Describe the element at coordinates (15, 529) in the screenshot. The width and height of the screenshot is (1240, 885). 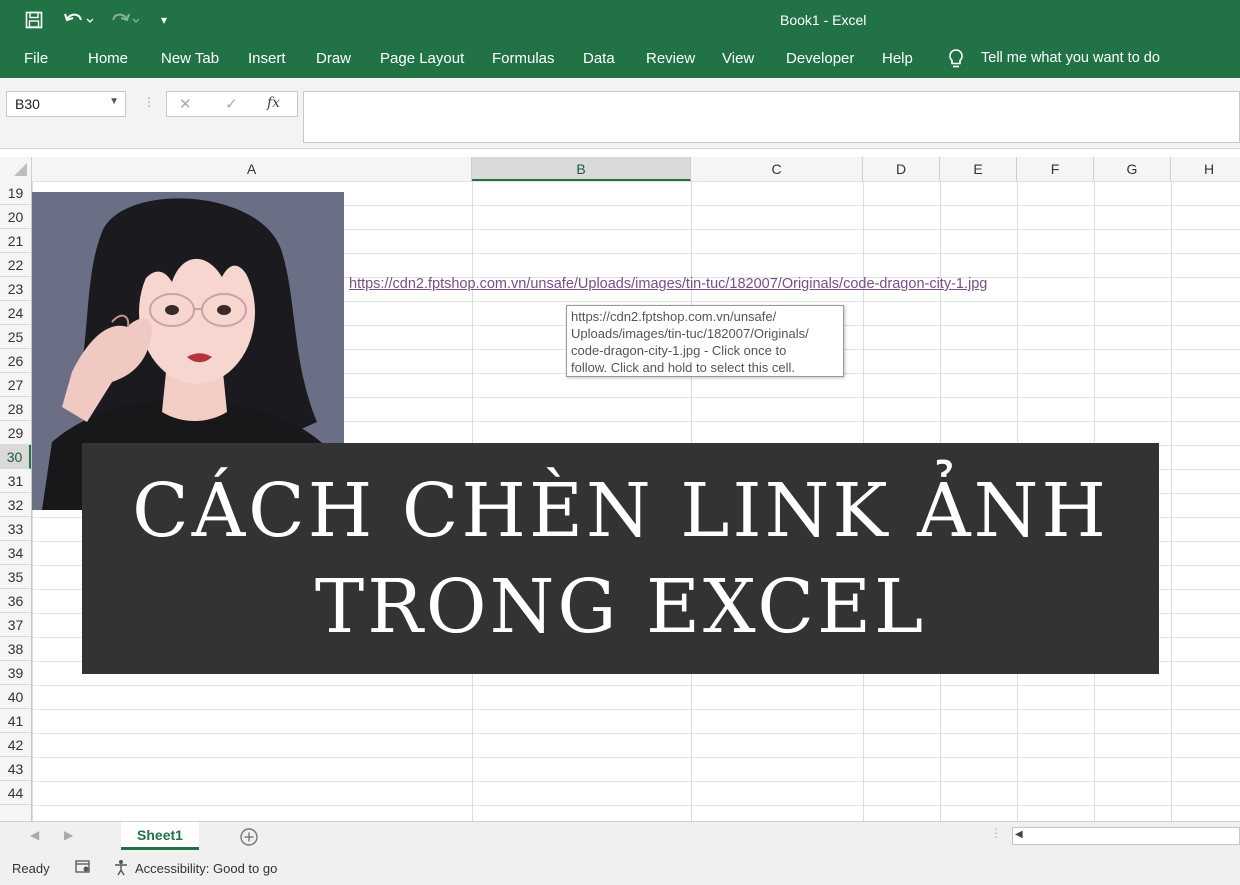
I see `row-header: 33` at that location.